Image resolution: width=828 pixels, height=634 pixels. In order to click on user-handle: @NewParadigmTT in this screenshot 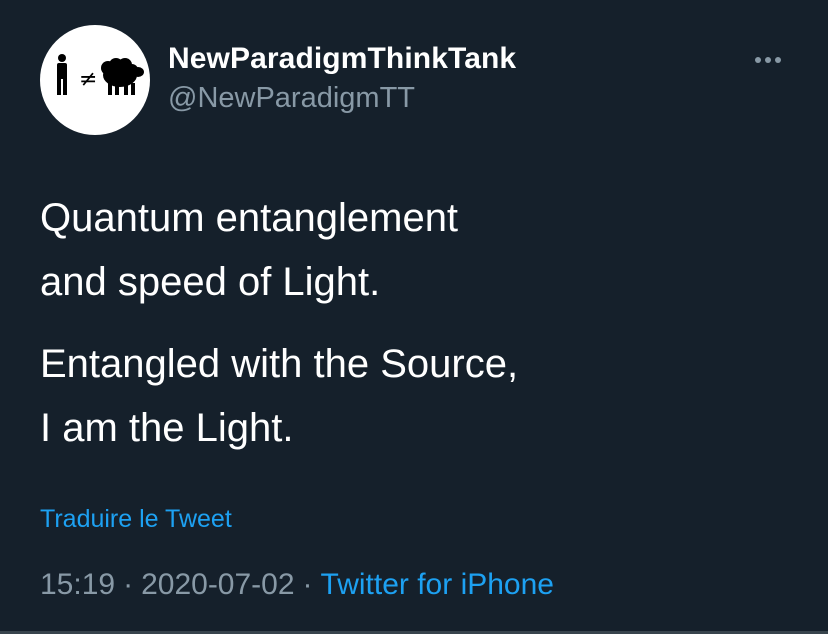, I will do `click(291, 98)`.